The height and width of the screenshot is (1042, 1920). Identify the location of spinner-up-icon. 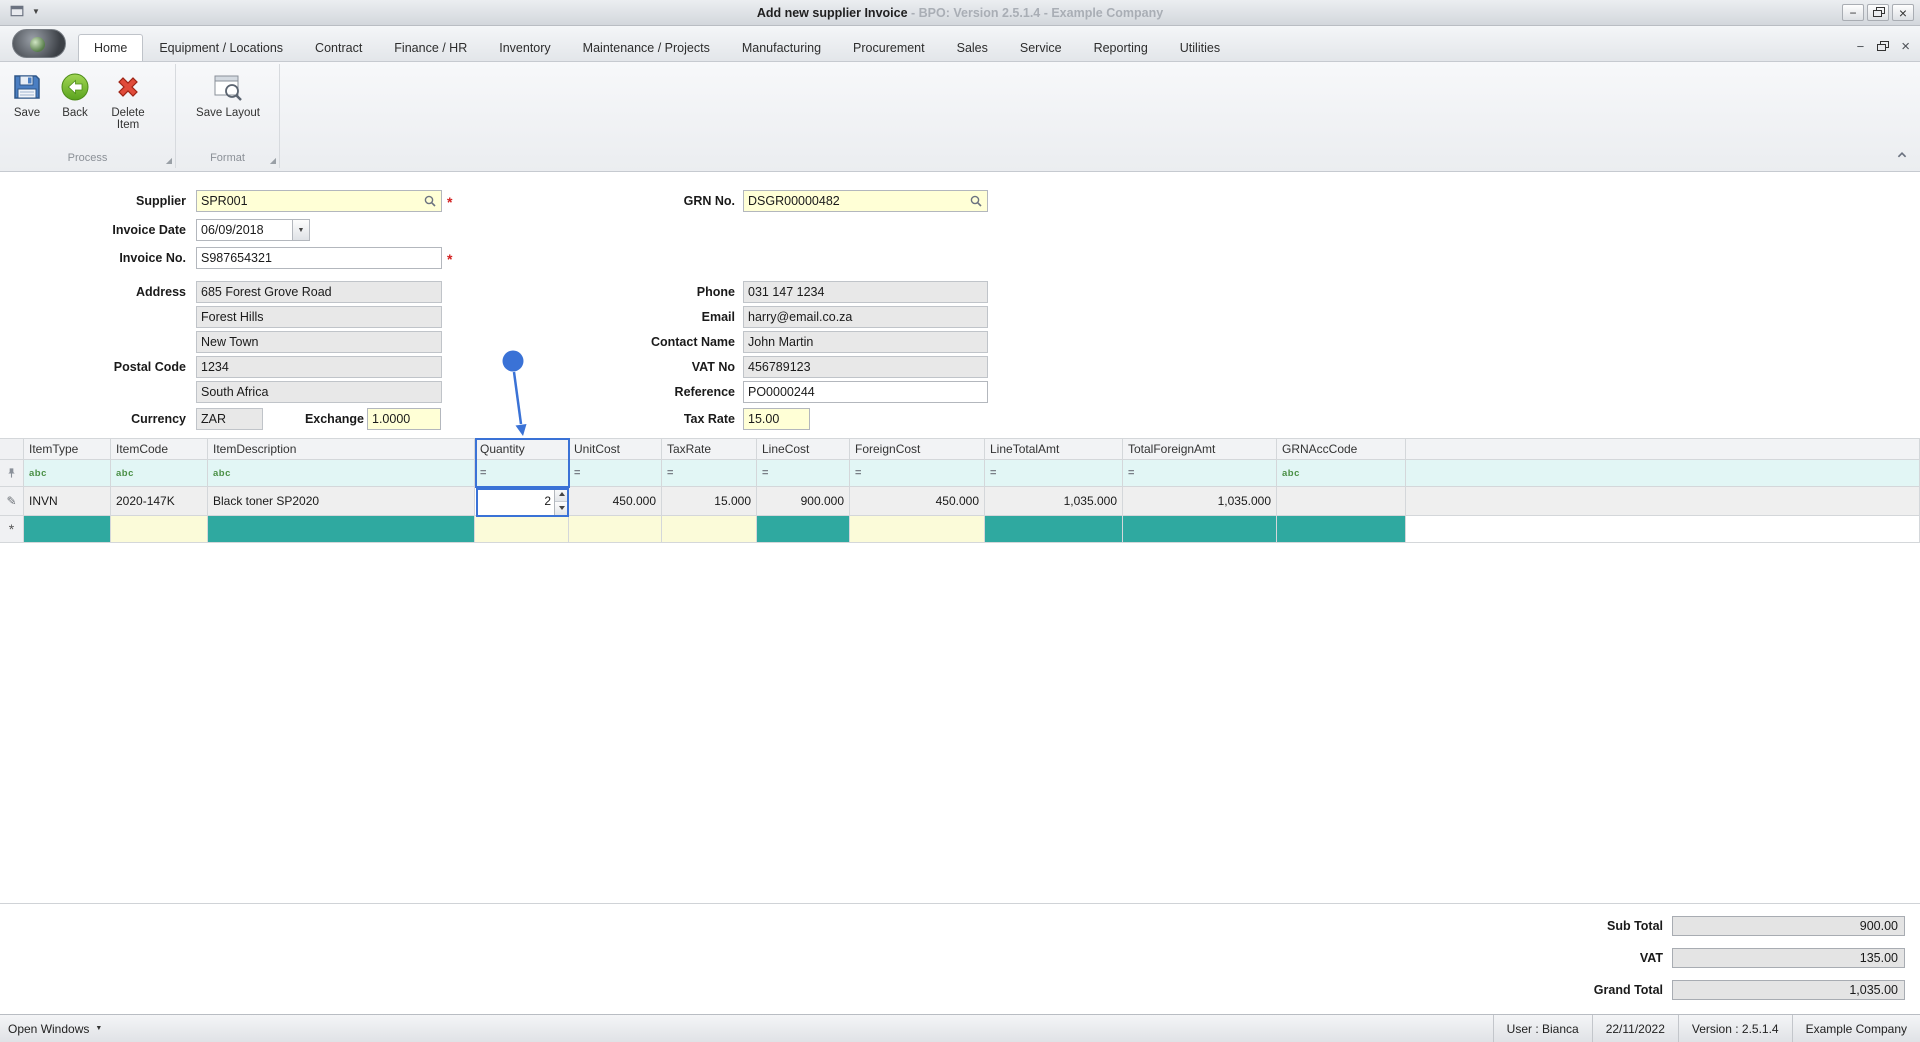
(561, 494).